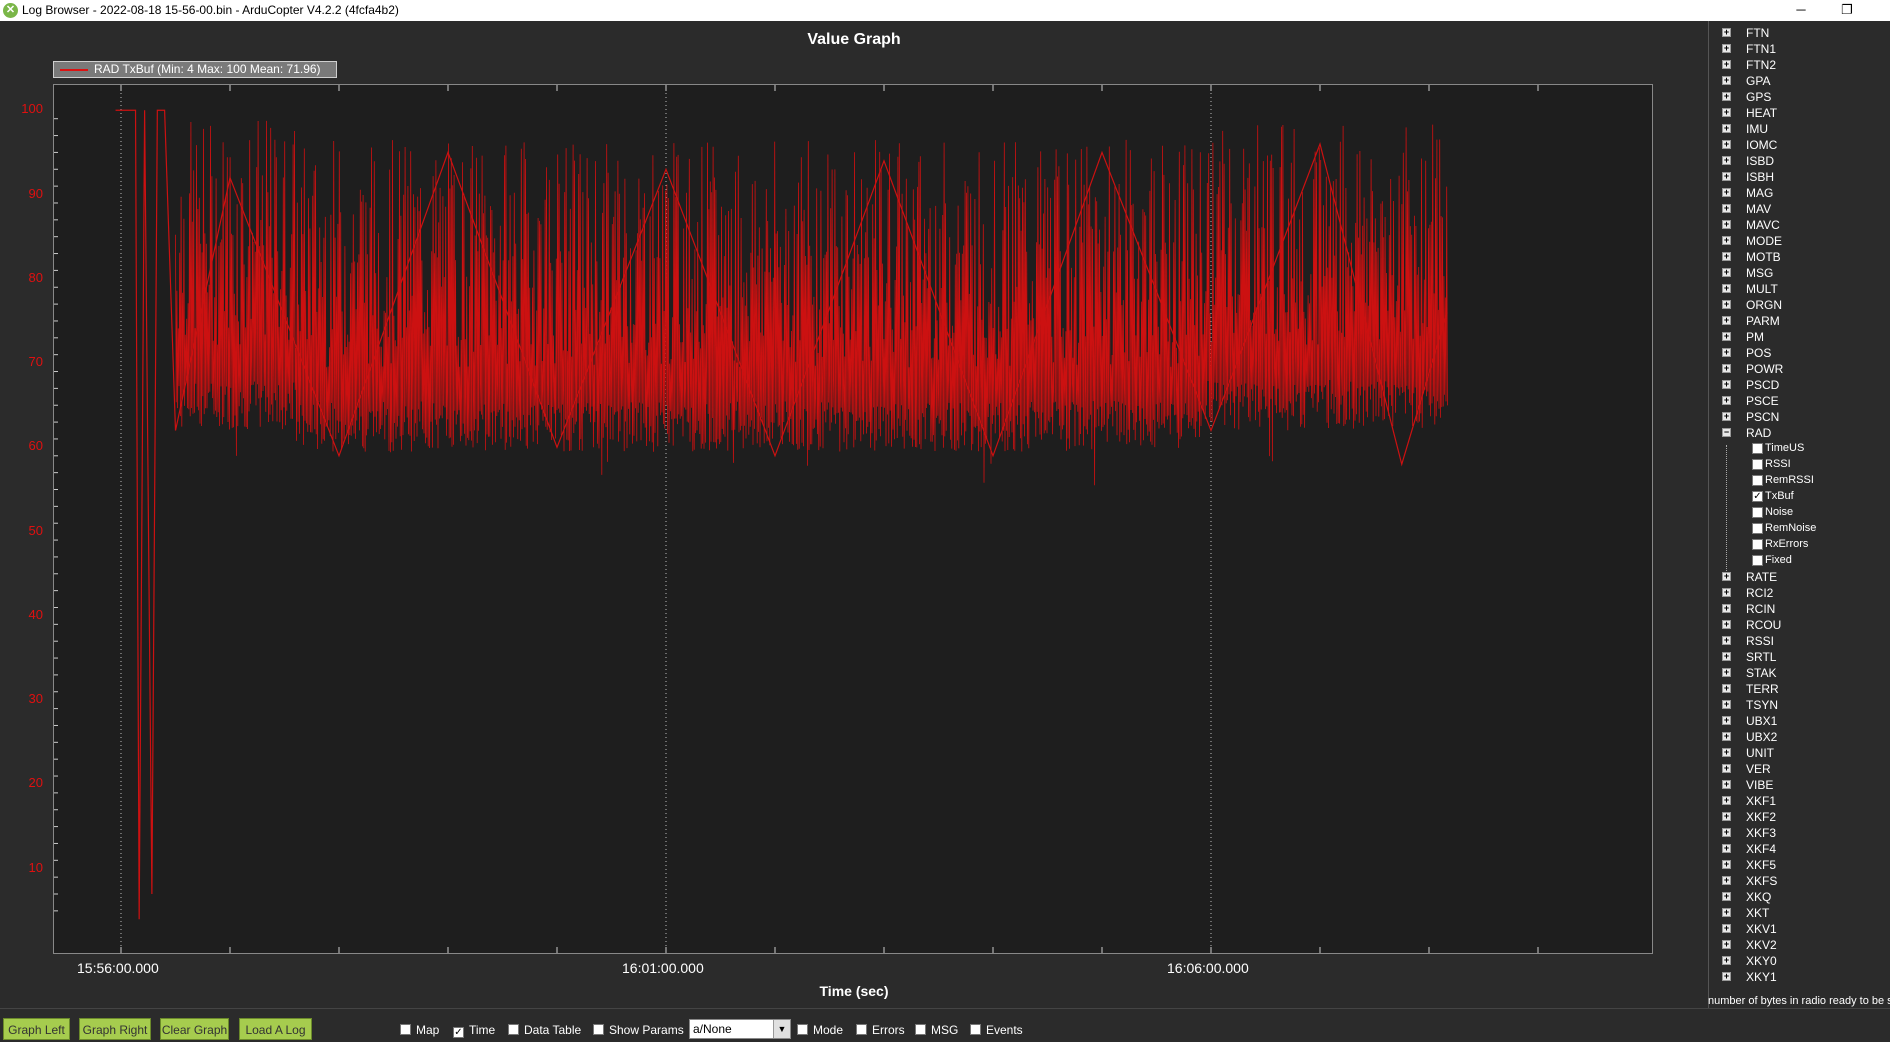  I want to click on errors-checkbox: Errors, so click(880, 1030).